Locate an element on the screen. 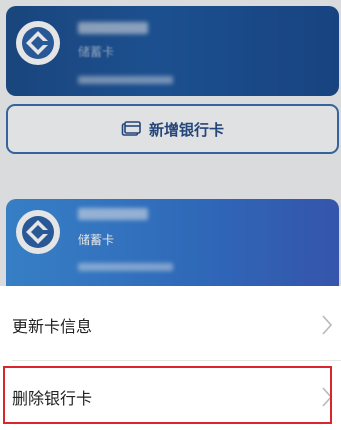  divider is located at coordinates (176, 360).